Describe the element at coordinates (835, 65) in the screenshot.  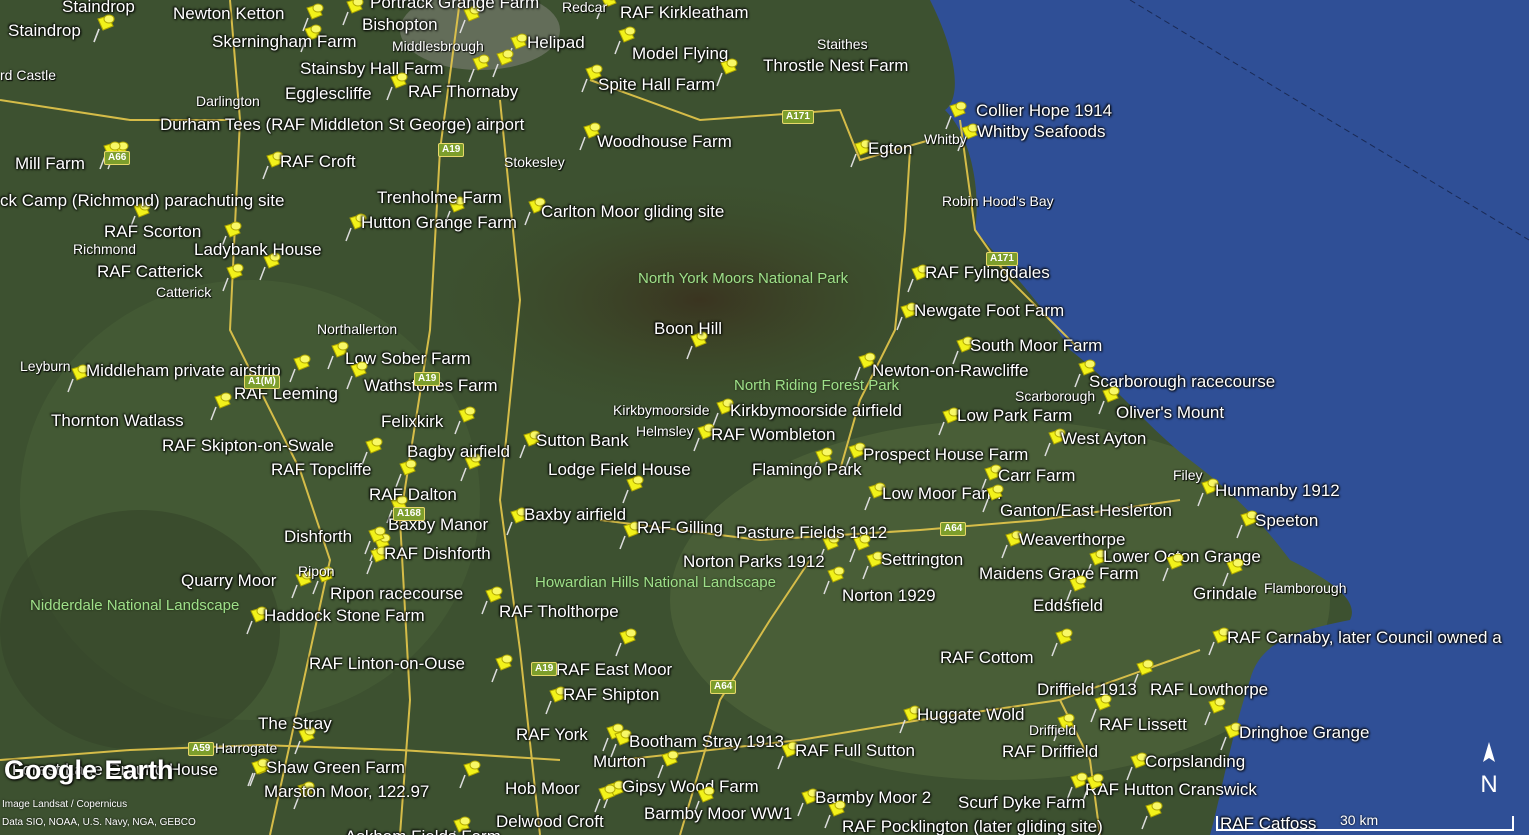
I see `placemark-label: Throstle Nest Farm` at that location.